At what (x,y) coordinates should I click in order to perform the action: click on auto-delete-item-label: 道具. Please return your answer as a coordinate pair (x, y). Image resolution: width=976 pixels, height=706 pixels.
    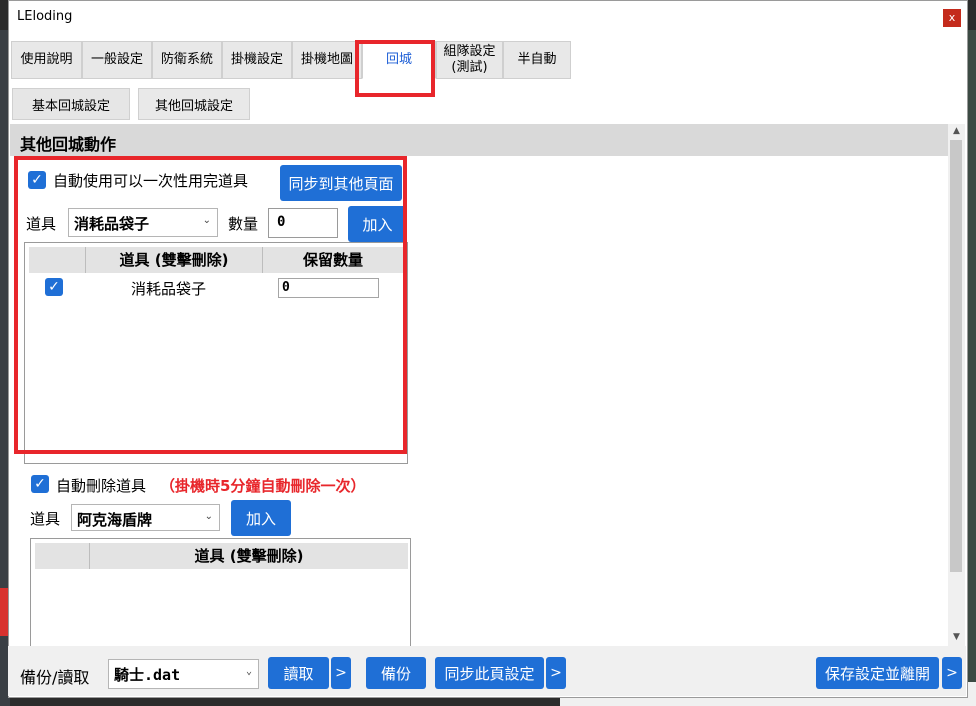
    Looking at the image, I should click on (45, 519).